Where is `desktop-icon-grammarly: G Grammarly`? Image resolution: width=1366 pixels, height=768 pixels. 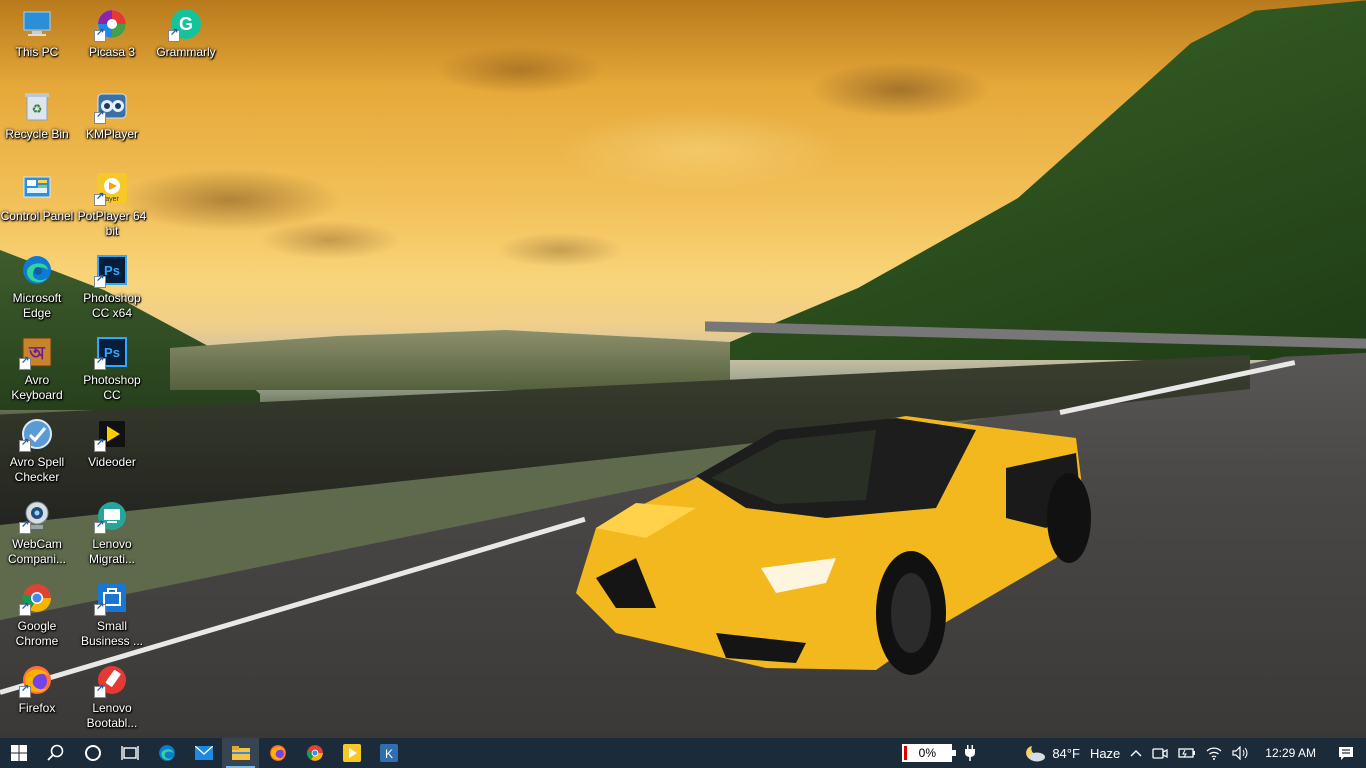 desktop-icon-grammarly: G Grammarly is located at coordinates (186, 42).